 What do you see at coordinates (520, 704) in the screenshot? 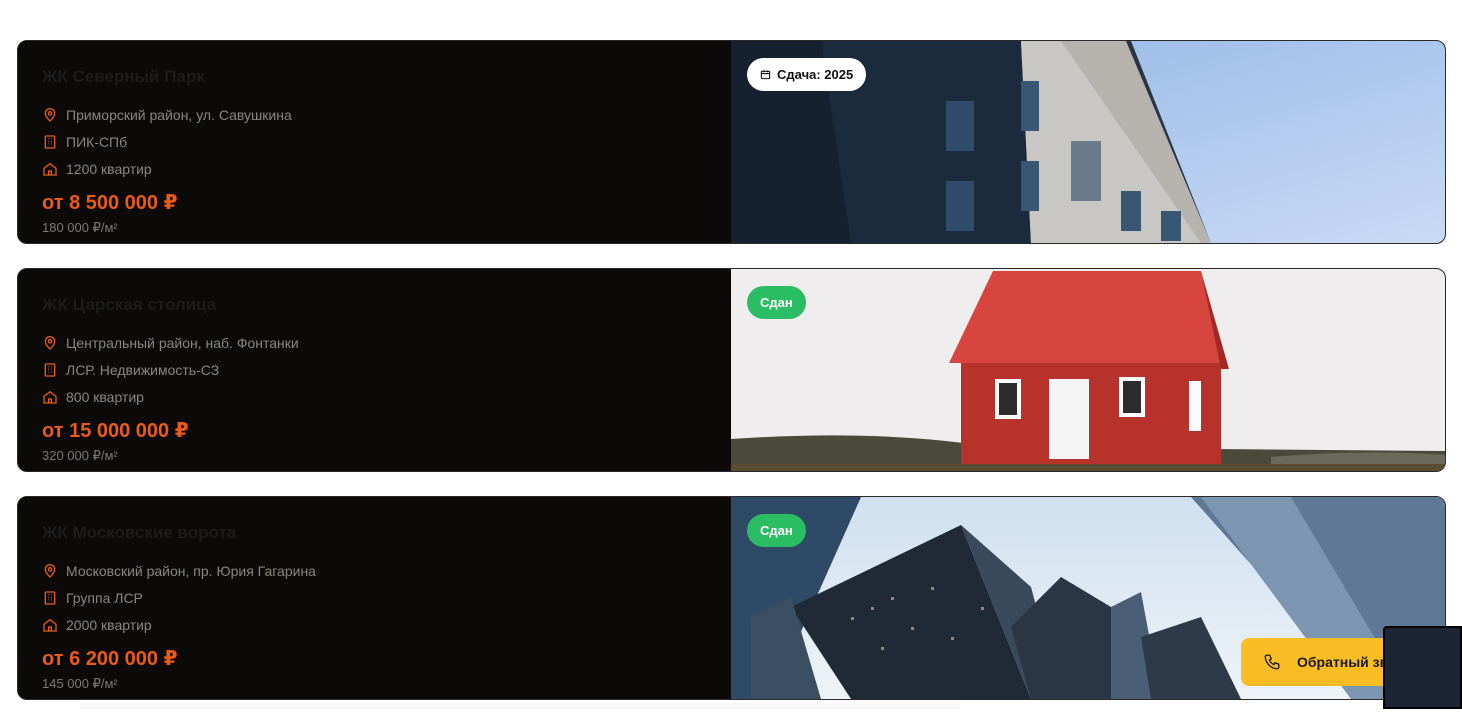
I see `page-bottom-shadow` at bounding box center [520, 704].